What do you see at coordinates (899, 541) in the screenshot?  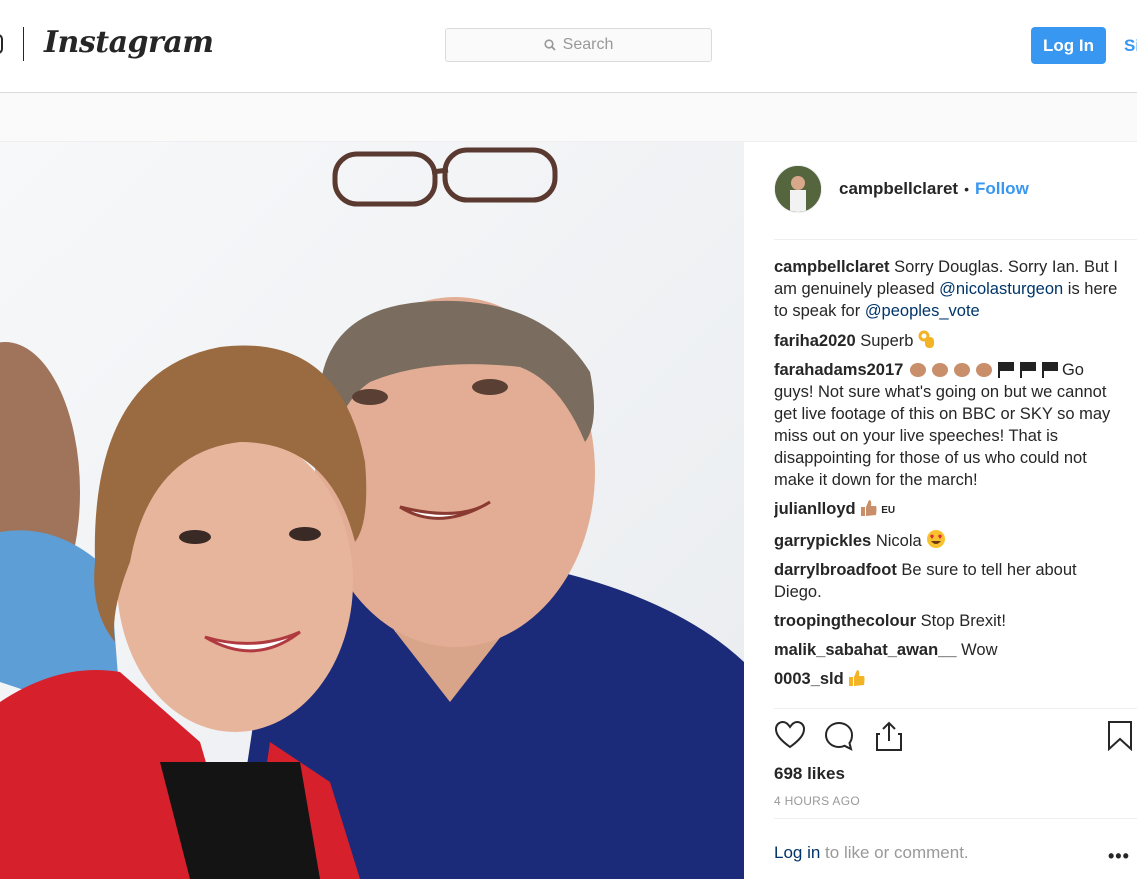 I see `comment-text: Nicola` at bounding box center [899, 541].